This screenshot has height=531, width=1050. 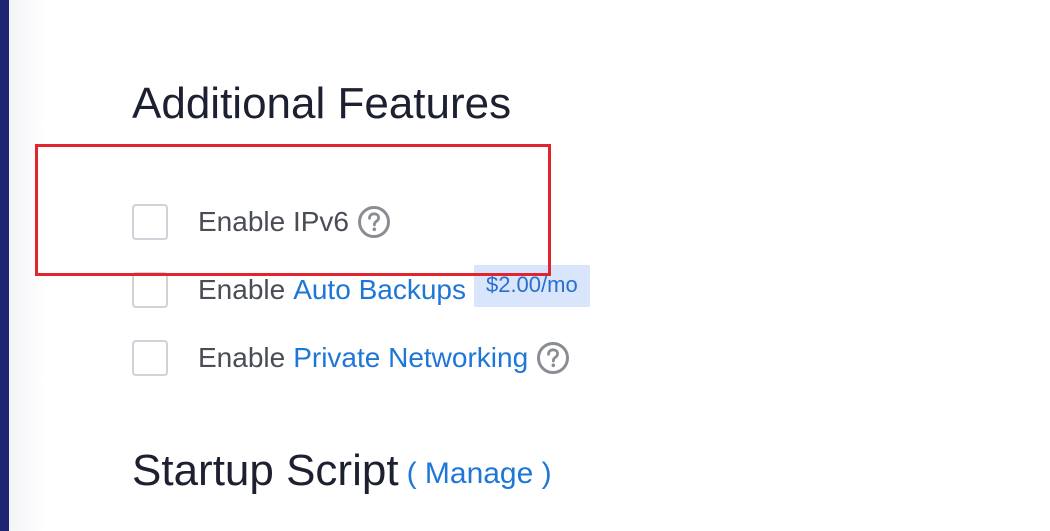 I want to click on auto-backups-link: Auto Backups, so click(x=379, y=290).